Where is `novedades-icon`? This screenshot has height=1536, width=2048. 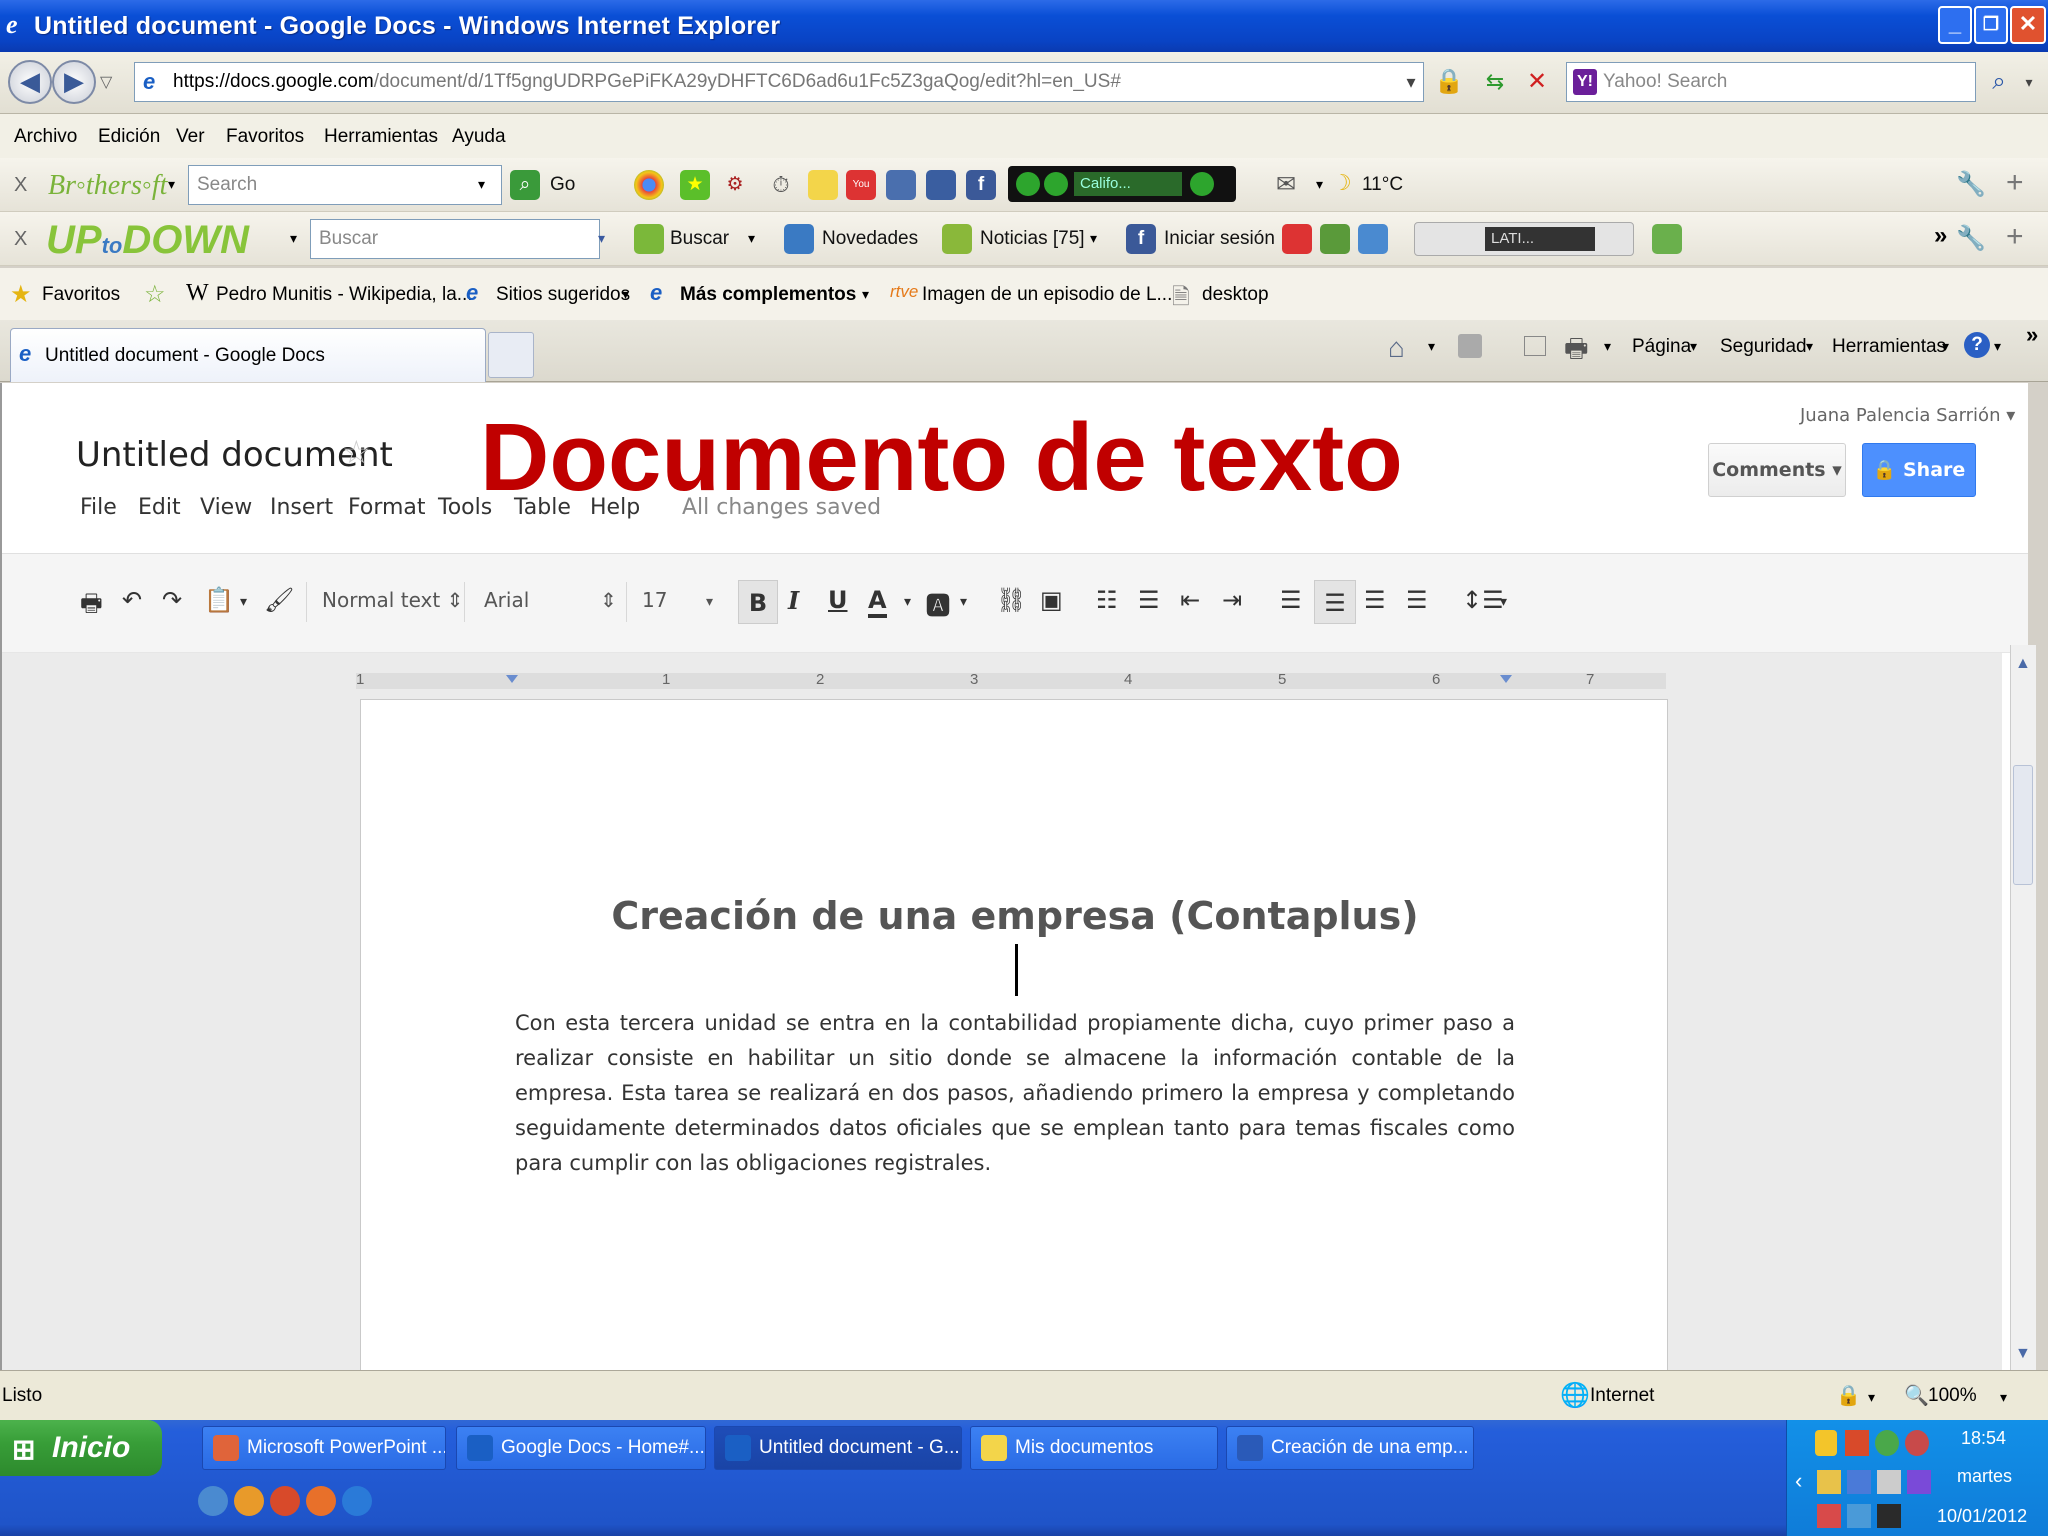
novedades-icon is located at coordinates (799, 239).